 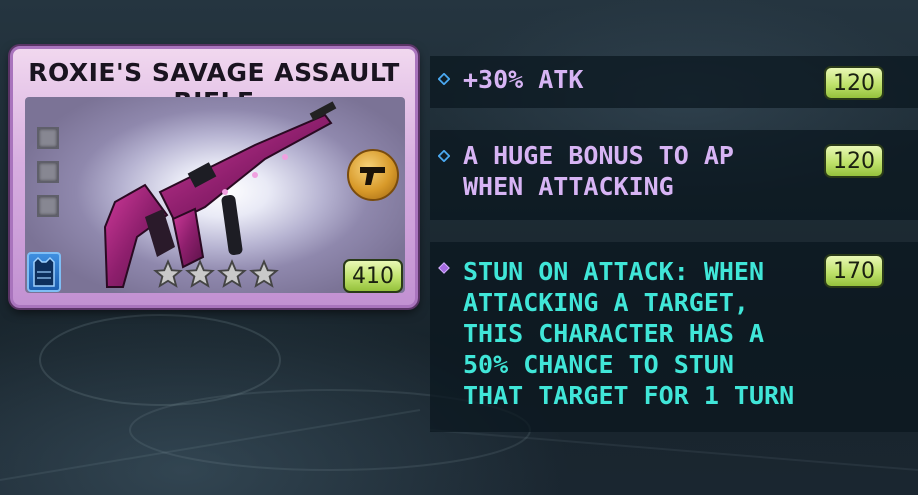 I want to click on pistol-icon, so click(x=373, y=175).